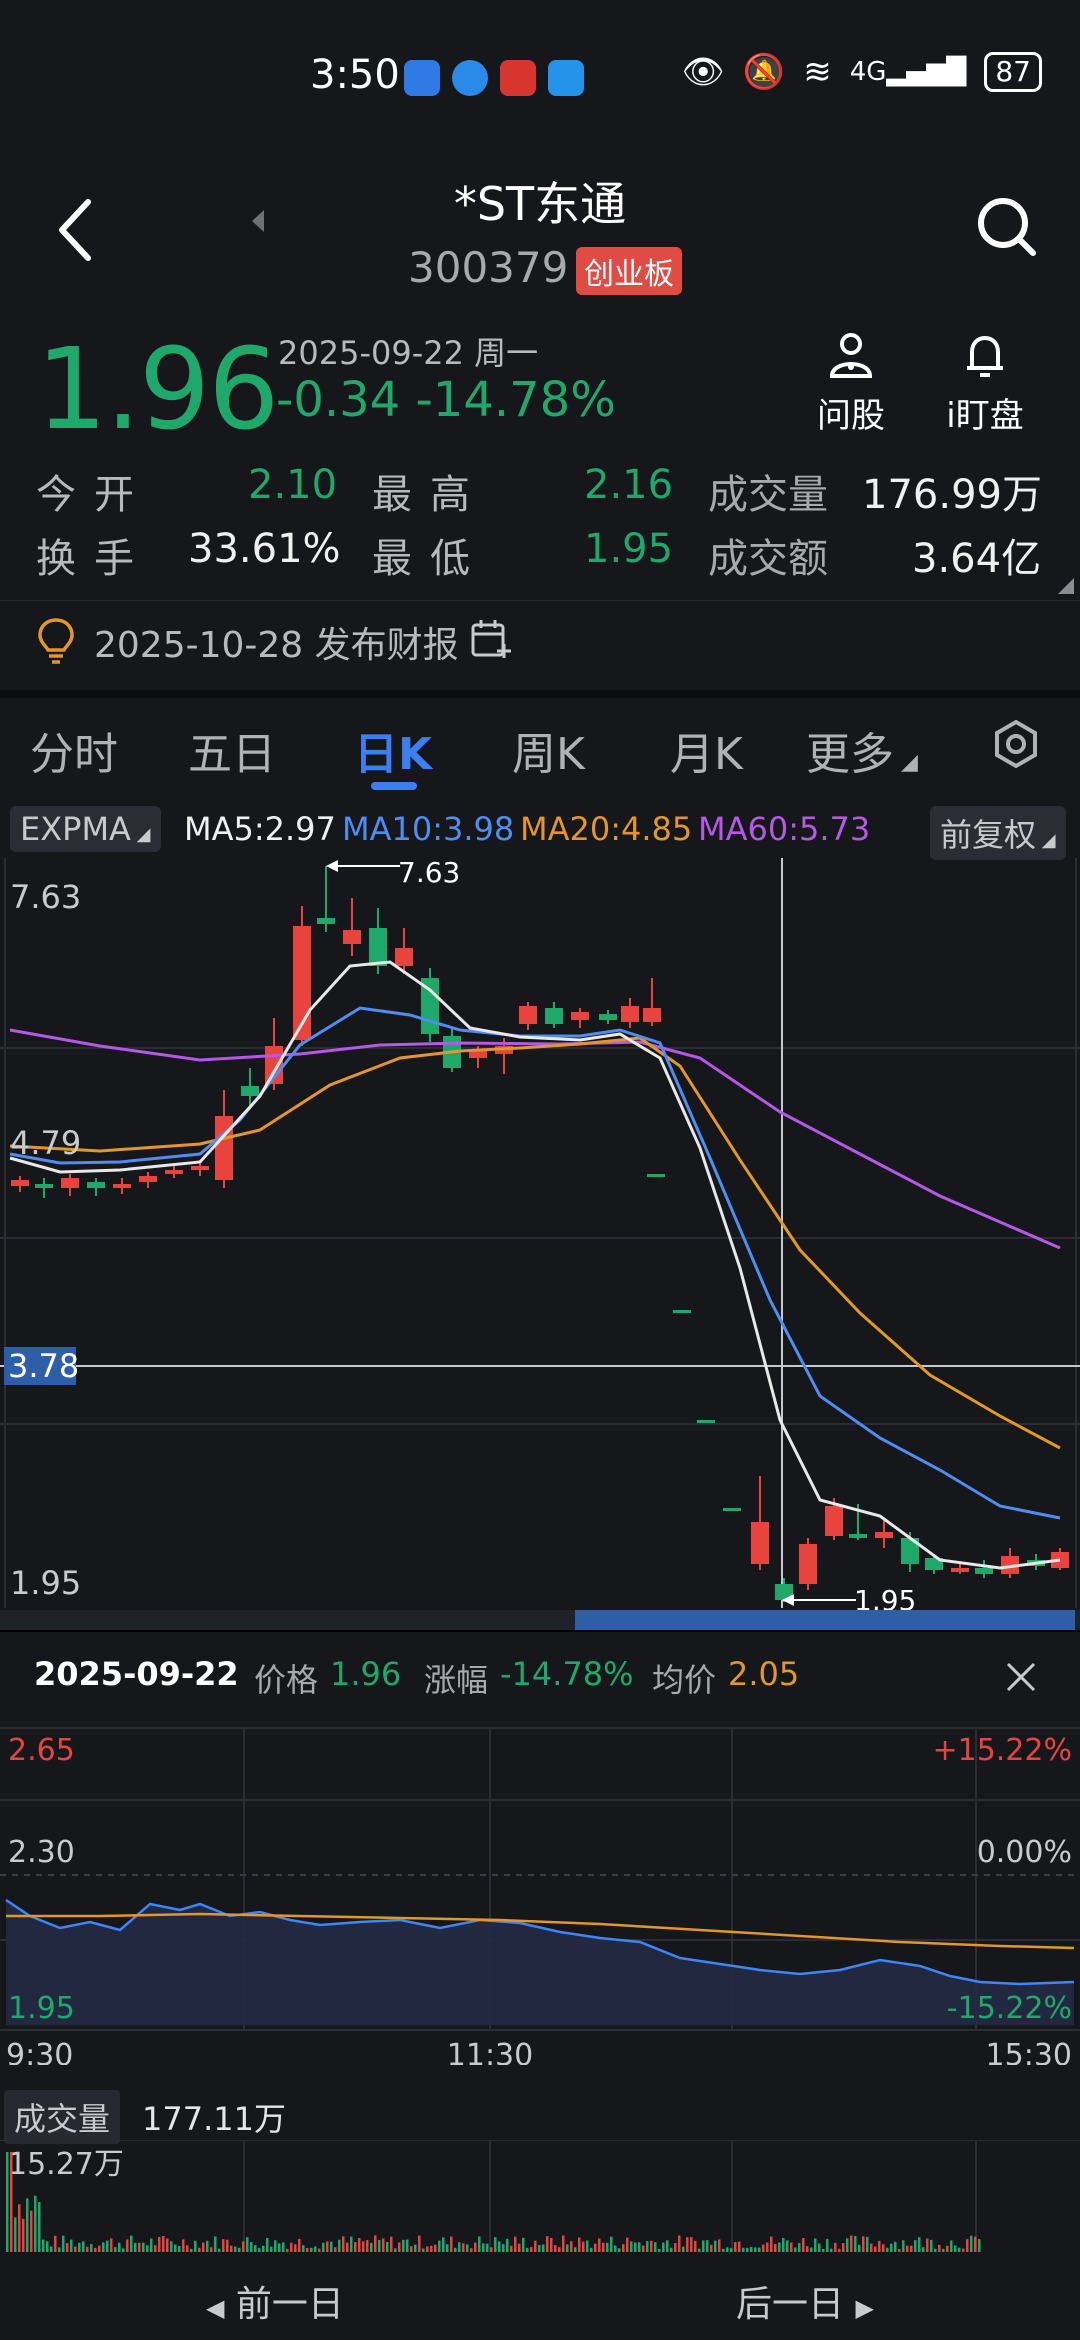  What do you see at coordinates (260, 829) in the screenshot?
I see `ma5-value: MA5:2.97` at bounding box center [260, 829].